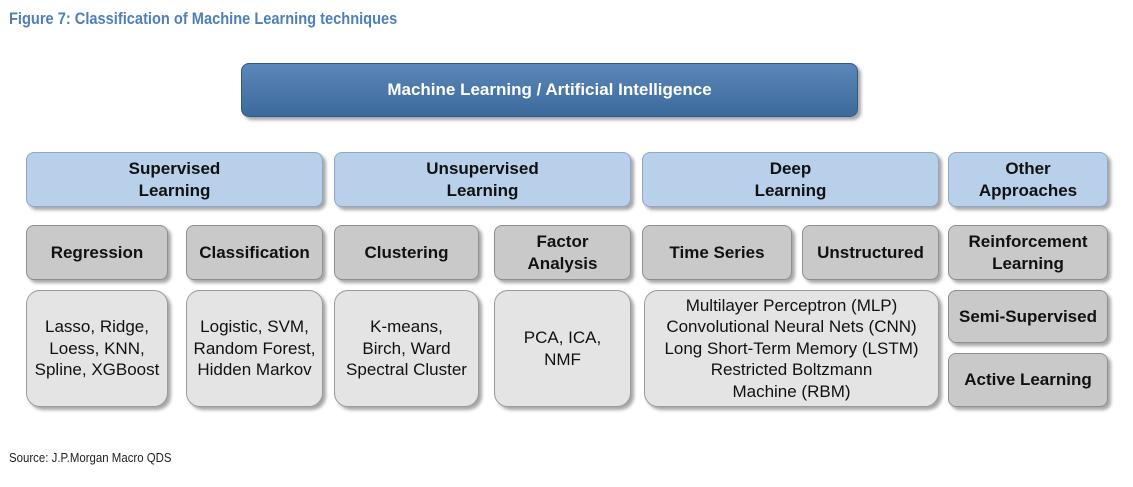 This screenshot has width=1133, height=487. I want to click on leaf-factor-analysis-methods: PCA, ICA, NMF, so click(562, 348).